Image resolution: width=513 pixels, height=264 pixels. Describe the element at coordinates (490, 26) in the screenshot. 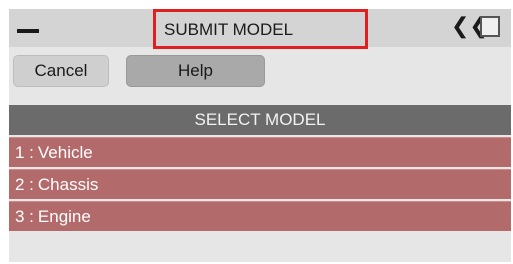

I see `maximize-icon` at that location.